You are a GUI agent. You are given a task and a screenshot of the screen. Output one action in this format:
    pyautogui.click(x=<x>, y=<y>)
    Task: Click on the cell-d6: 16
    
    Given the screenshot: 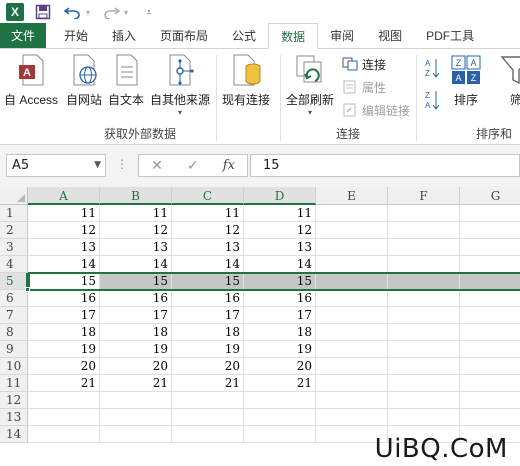 What is the action you would take?
    pyautogui.click(x=280, y=298)
    